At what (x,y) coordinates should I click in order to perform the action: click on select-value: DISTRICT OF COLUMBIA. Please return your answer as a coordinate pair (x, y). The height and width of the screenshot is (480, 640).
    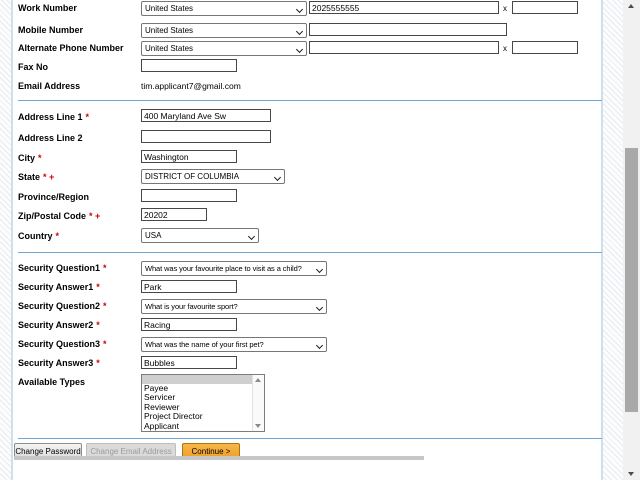
    Looking at the image, I should click on (192, 176).